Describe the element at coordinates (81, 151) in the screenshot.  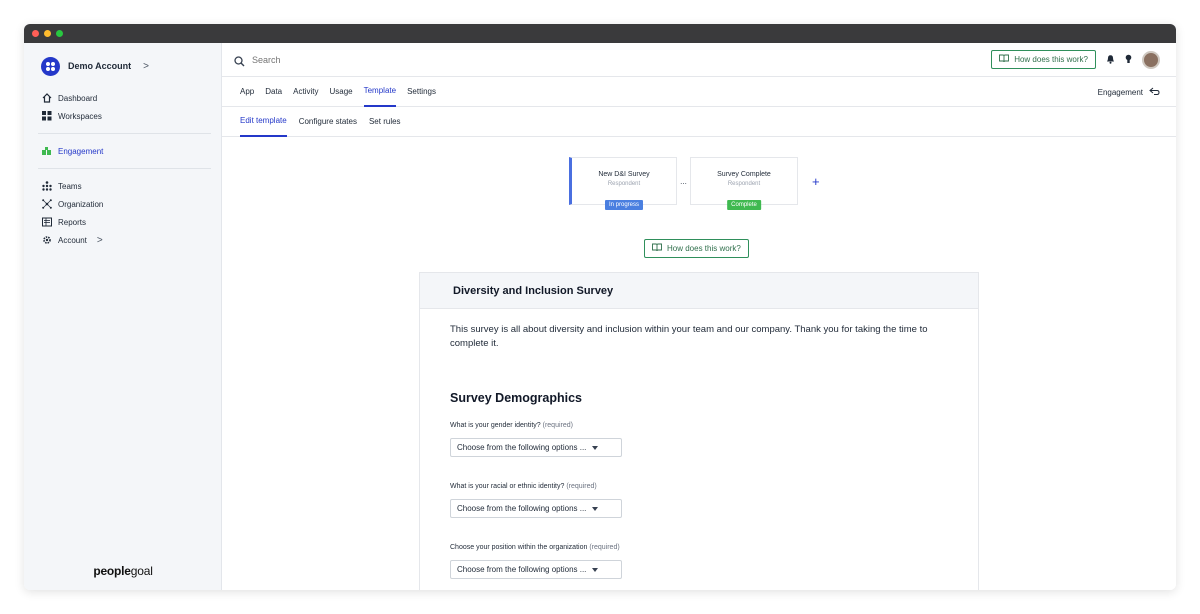
I see `sidebar-item-label: Engagement` at that location.